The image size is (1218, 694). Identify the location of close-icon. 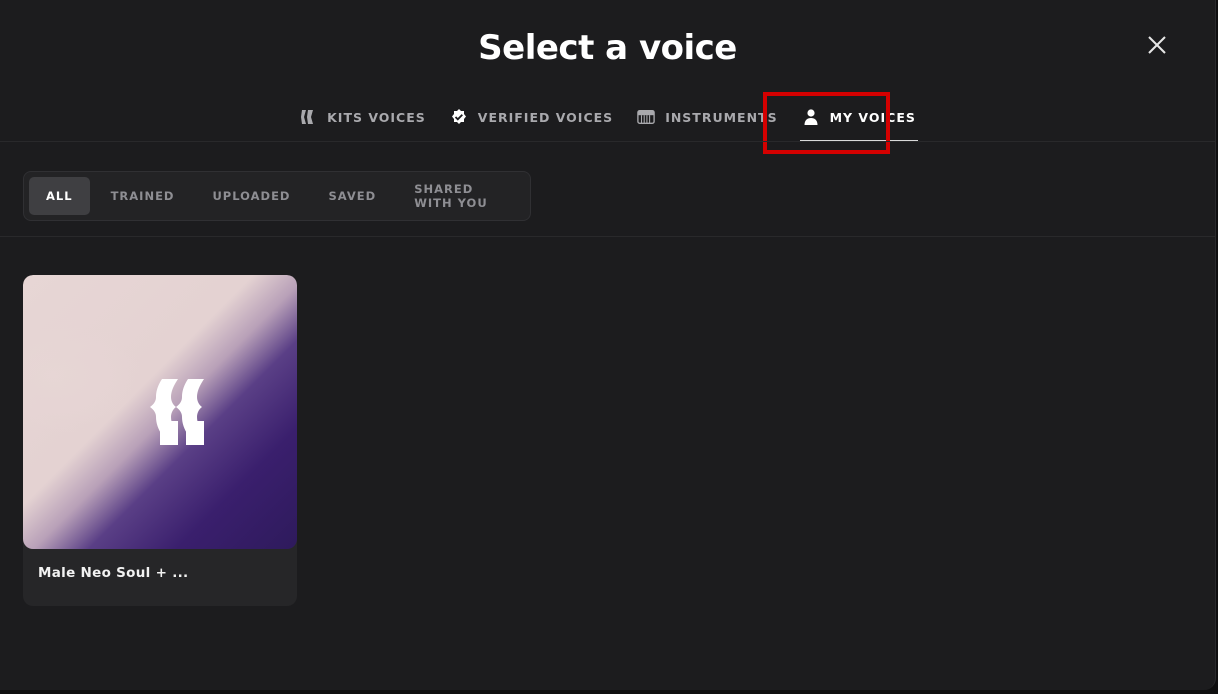
(1157, 45).